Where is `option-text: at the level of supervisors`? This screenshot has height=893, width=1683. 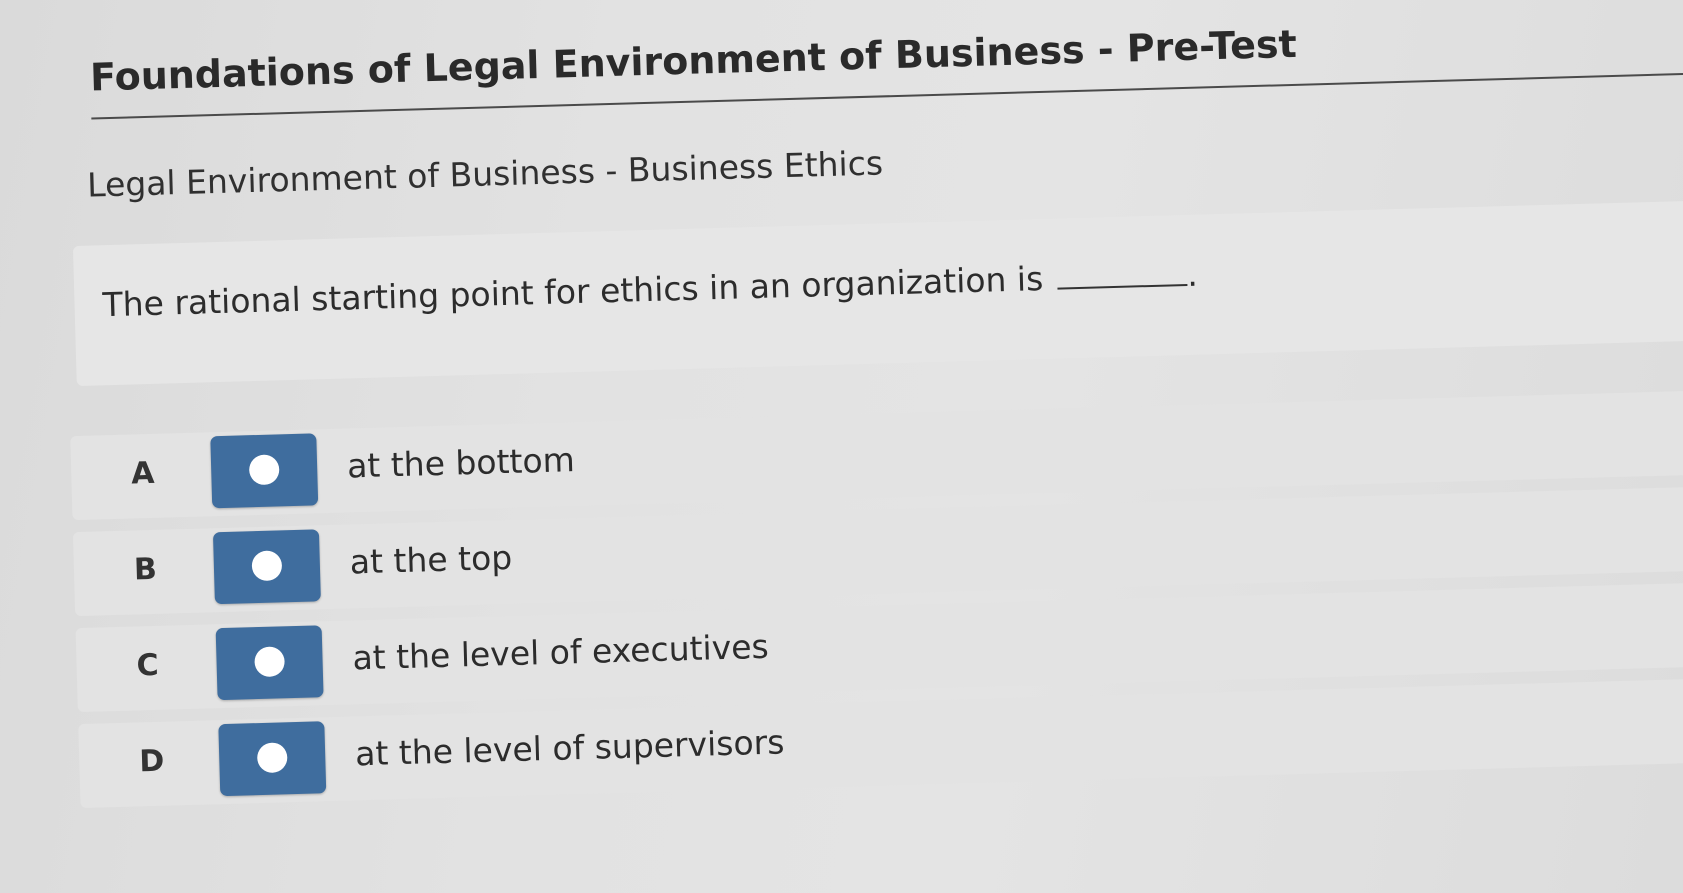
option-text: at the level of supervisors is located at coordinates (569, 748).